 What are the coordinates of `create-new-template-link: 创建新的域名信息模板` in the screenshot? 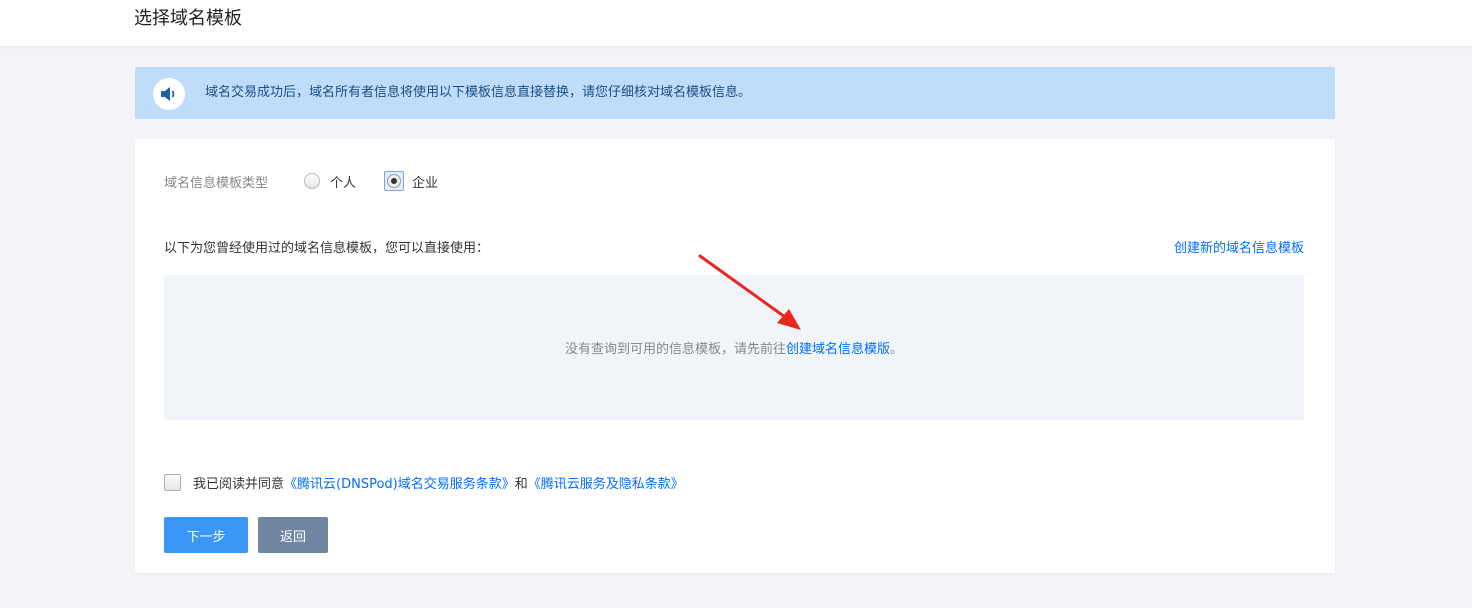 It's located at (1239, 246).